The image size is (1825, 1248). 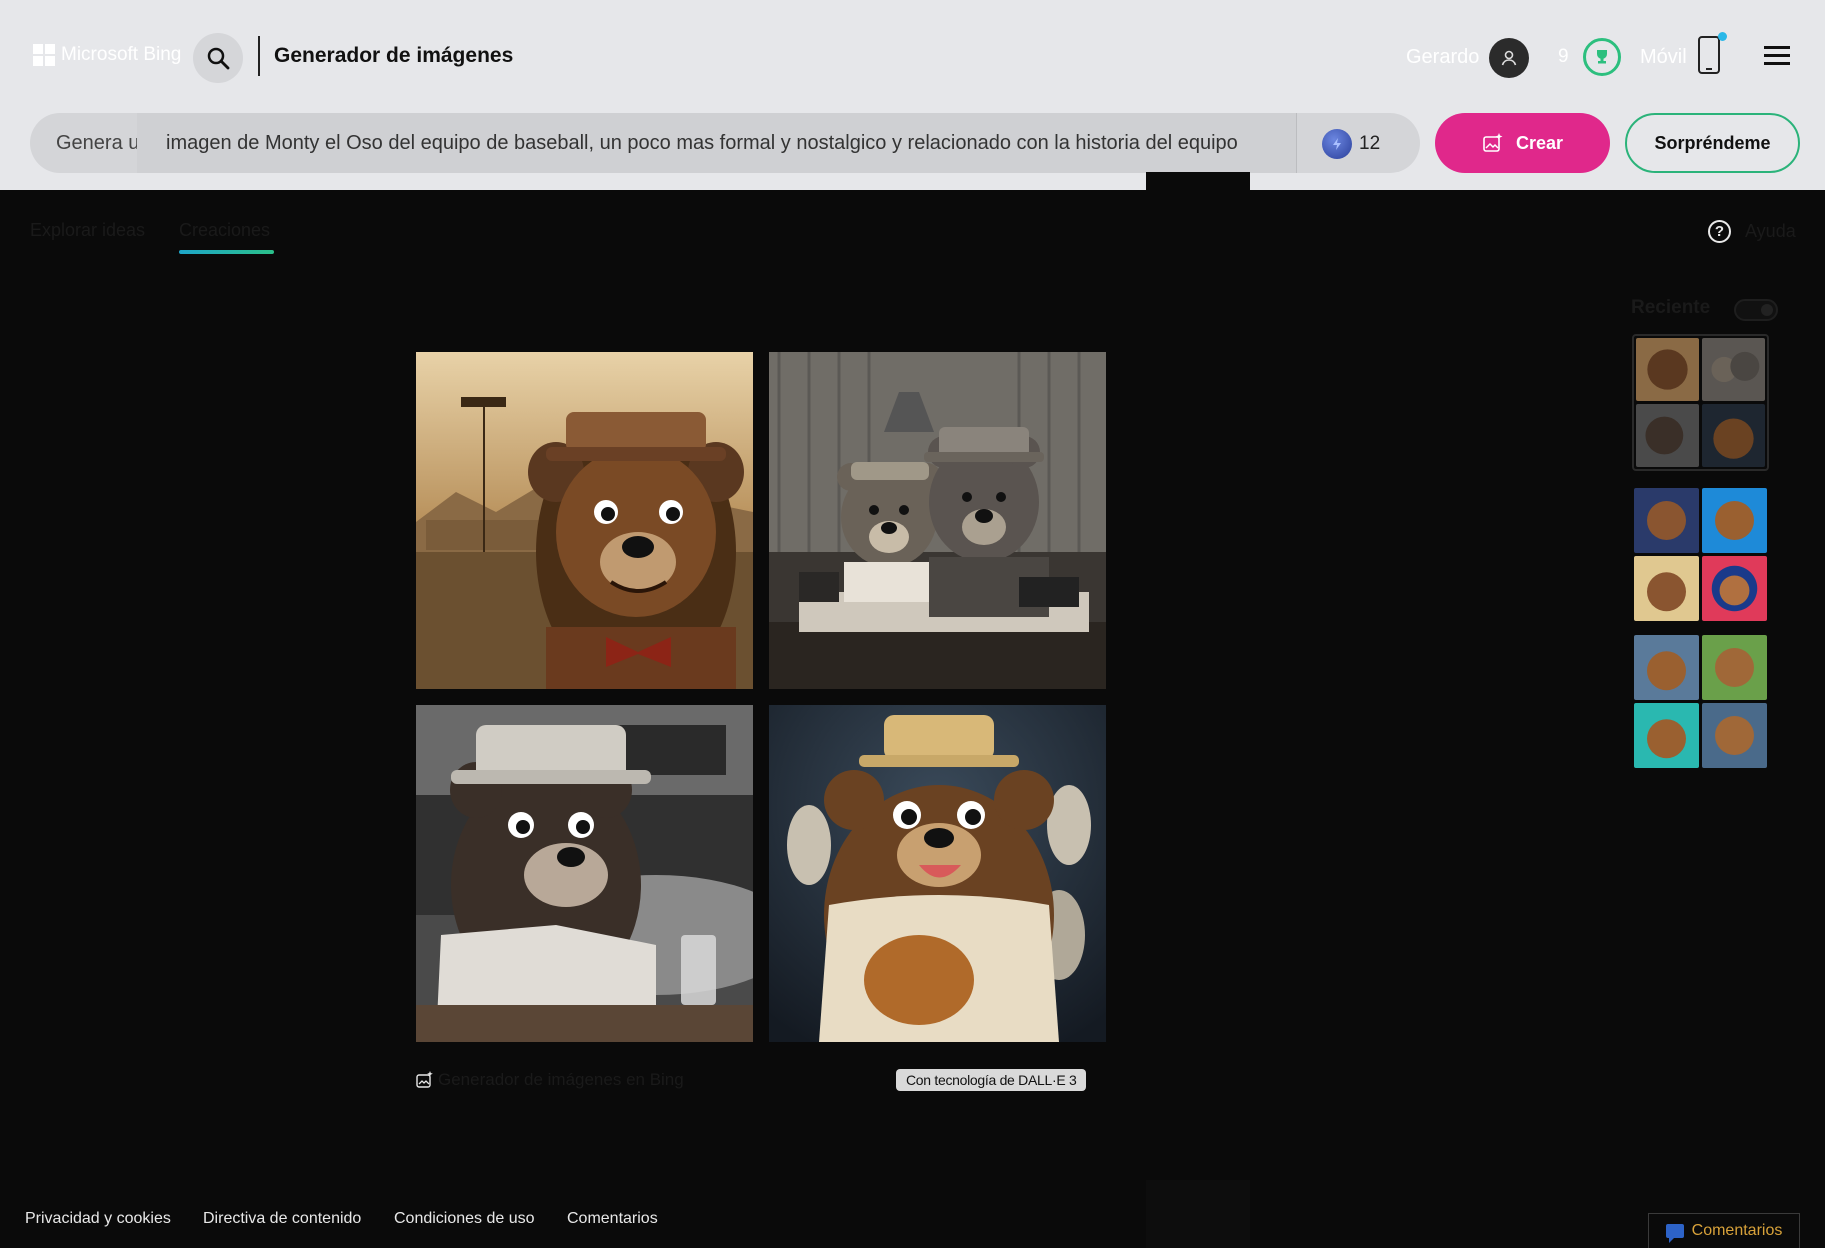 I want to click on page-title: Generador de imágenes, so click(x=393, y=56).